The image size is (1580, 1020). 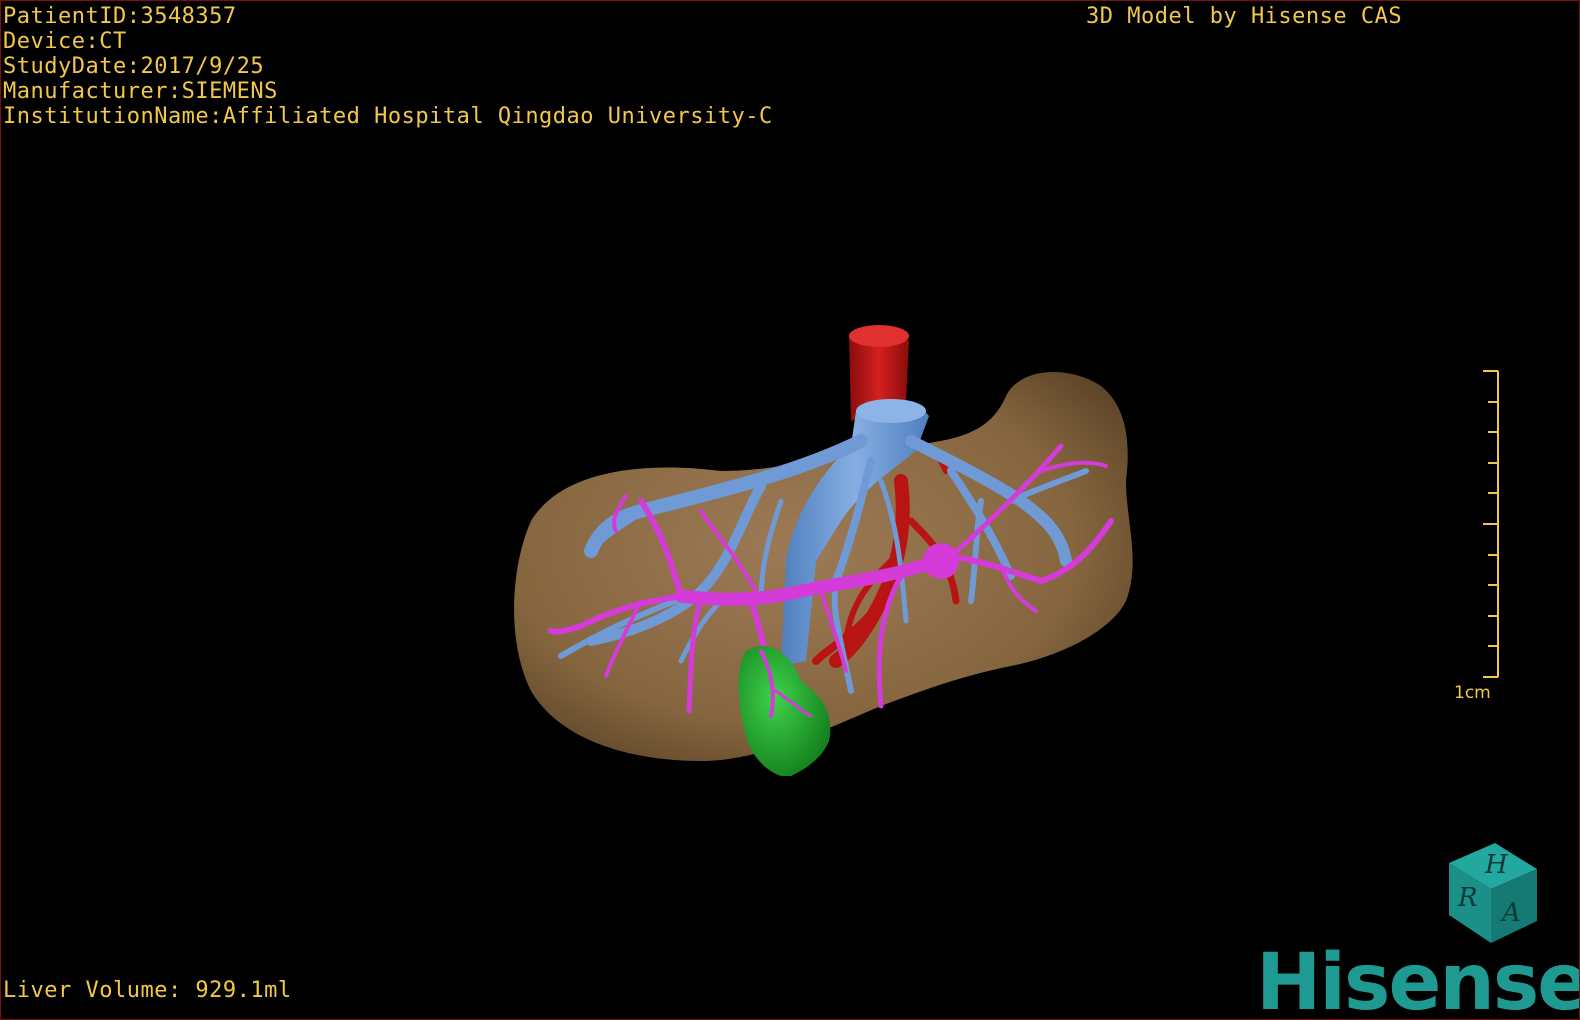 What do you see at coordinates (1472, 693) in the screenshot?
I see `scale-bar-label: 1cm` at bounding box center [1472, 693].